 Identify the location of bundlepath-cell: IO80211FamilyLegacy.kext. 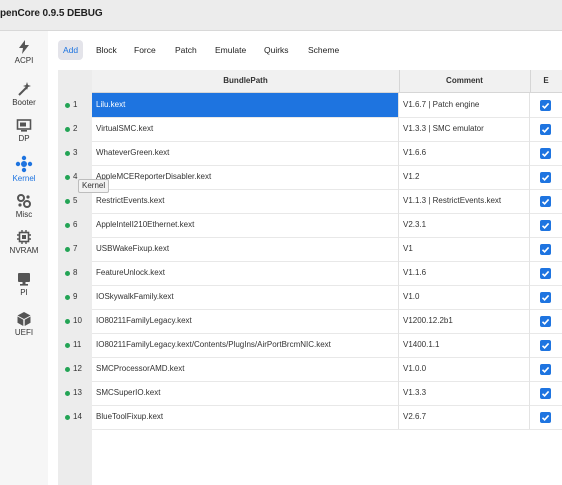
(245, 321).